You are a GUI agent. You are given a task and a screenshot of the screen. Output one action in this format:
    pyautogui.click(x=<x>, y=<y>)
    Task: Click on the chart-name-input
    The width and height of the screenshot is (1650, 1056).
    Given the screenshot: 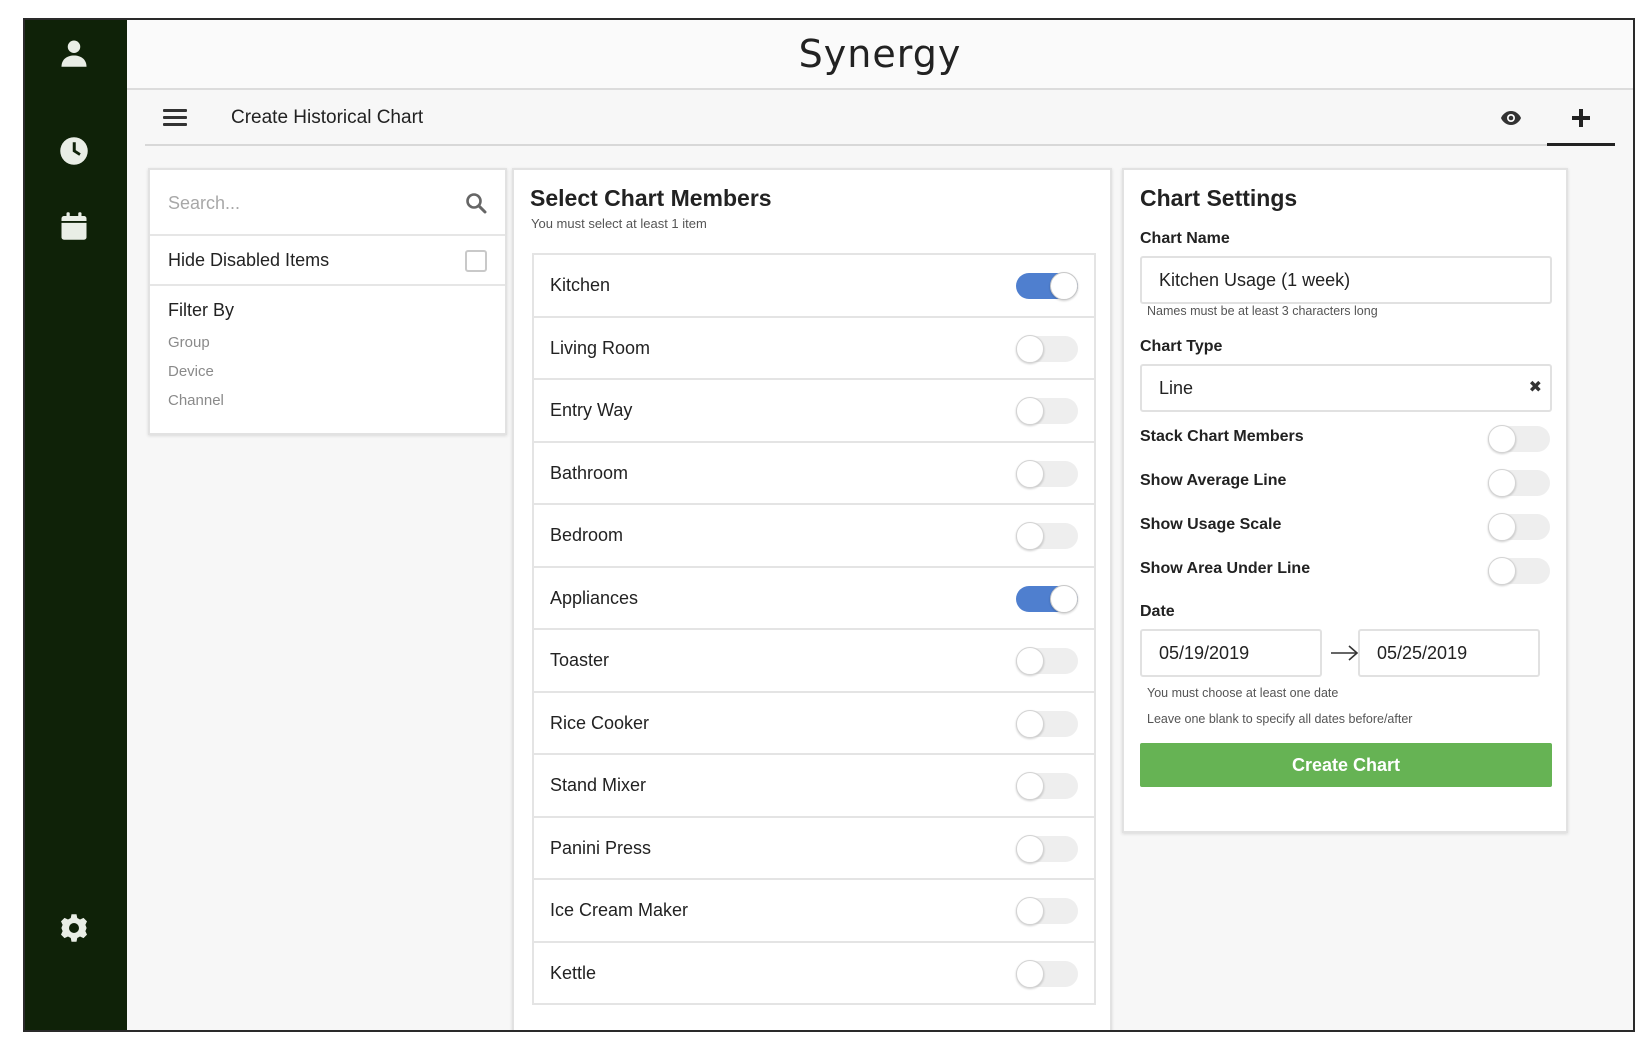 What is the action you would take?
    pyautogui.click(x=1346, y=280)
    